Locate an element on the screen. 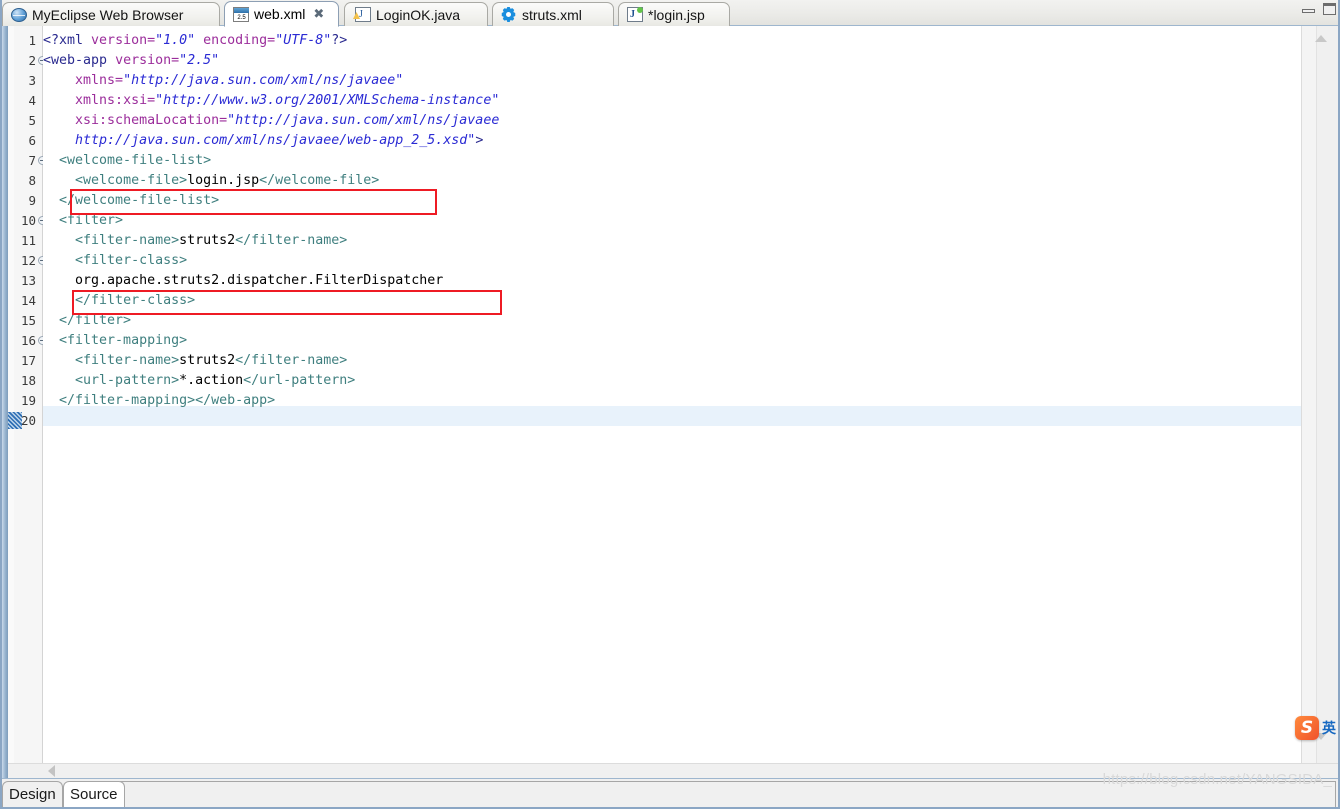 The image size is (1340, 809). tab-loginok-java: LoginOK.java is located at coordinates (416, 14).